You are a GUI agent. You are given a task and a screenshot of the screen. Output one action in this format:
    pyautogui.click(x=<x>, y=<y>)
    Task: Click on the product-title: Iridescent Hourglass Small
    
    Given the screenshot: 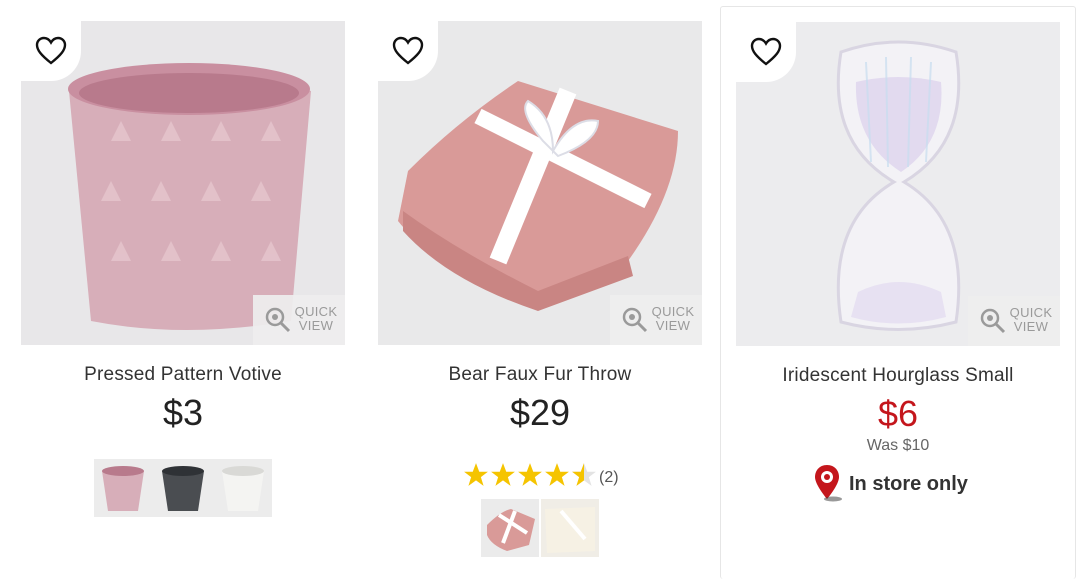 What is the action you would take?
    pyautogui.click(x=898, y=376)
    